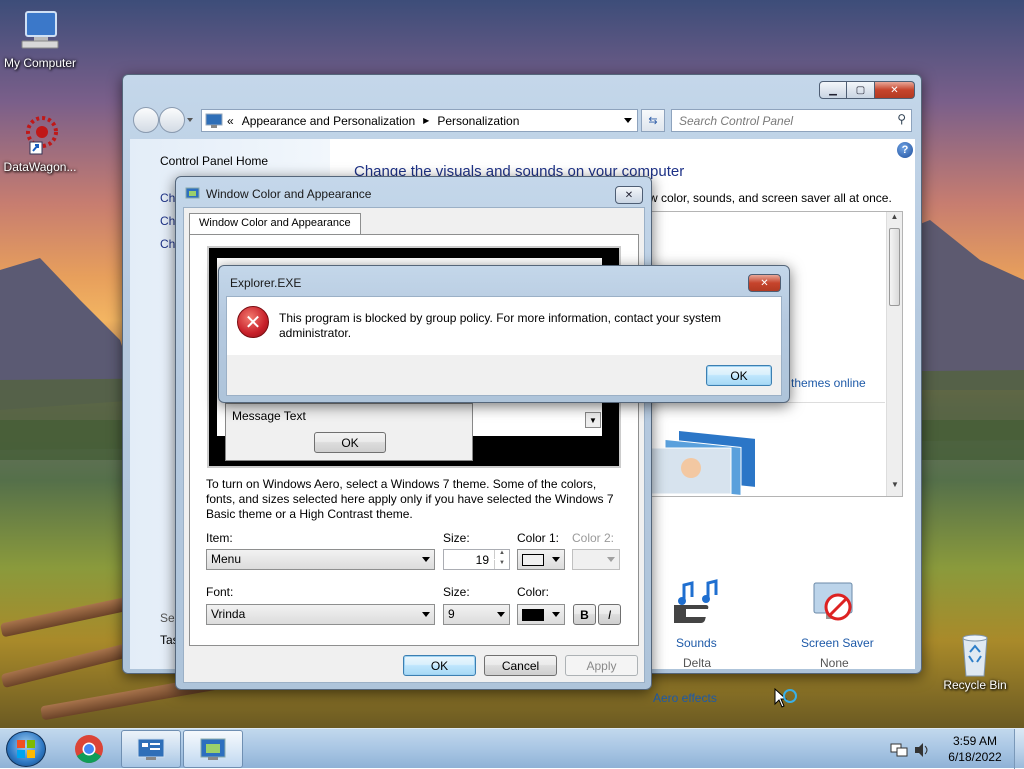 The image size is (1024, 769). Describe the element at coordinates (837, 643) in the screenshot. I see `screen-saver-label: Screen Saver` at that location.